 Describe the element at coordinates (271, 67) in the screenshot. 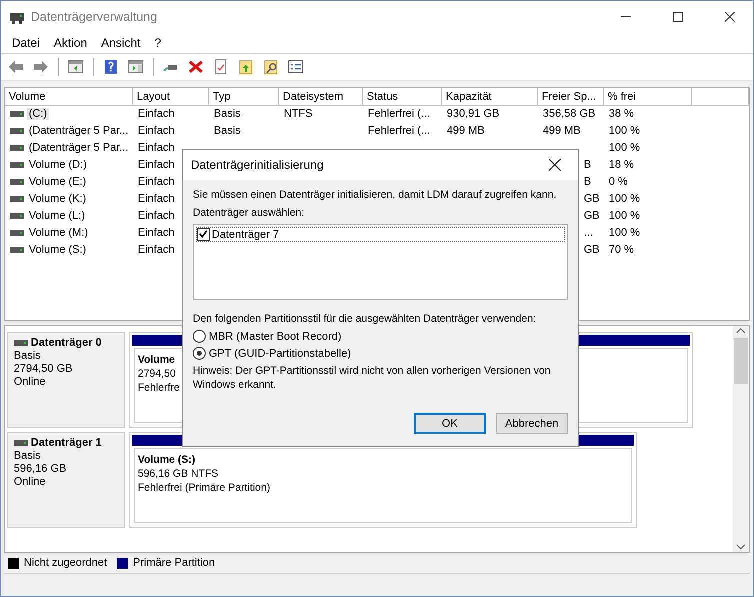

I see `folder-search-icon` at that location.